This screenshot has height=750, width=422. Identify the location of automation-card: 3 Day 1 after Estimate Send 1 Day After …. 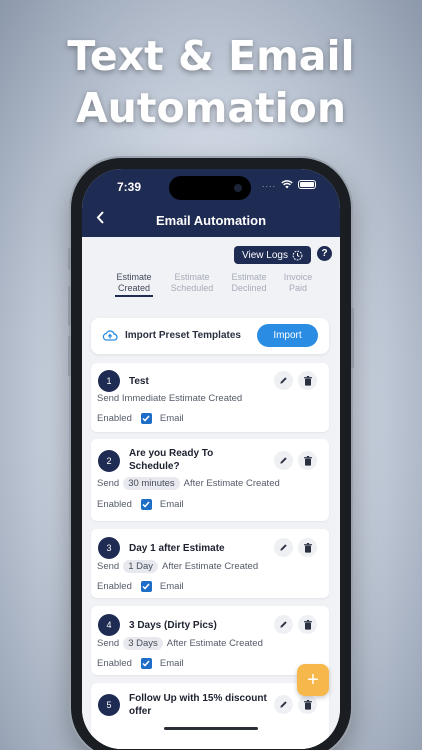
(210, 563).